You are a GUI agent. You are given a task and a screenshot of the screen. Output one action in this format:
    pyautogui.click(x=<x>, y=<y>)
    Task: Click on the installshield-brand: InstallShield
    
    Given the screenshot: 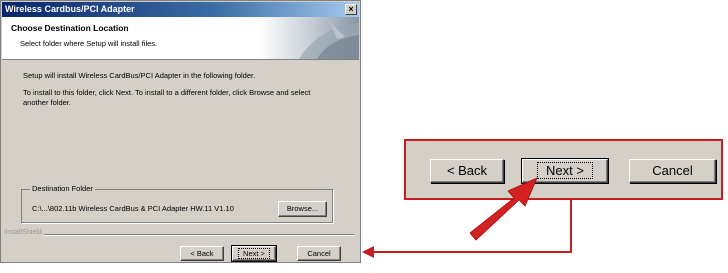 What is the action you would take?
    pyautogui.click(x=24, y=232)
    